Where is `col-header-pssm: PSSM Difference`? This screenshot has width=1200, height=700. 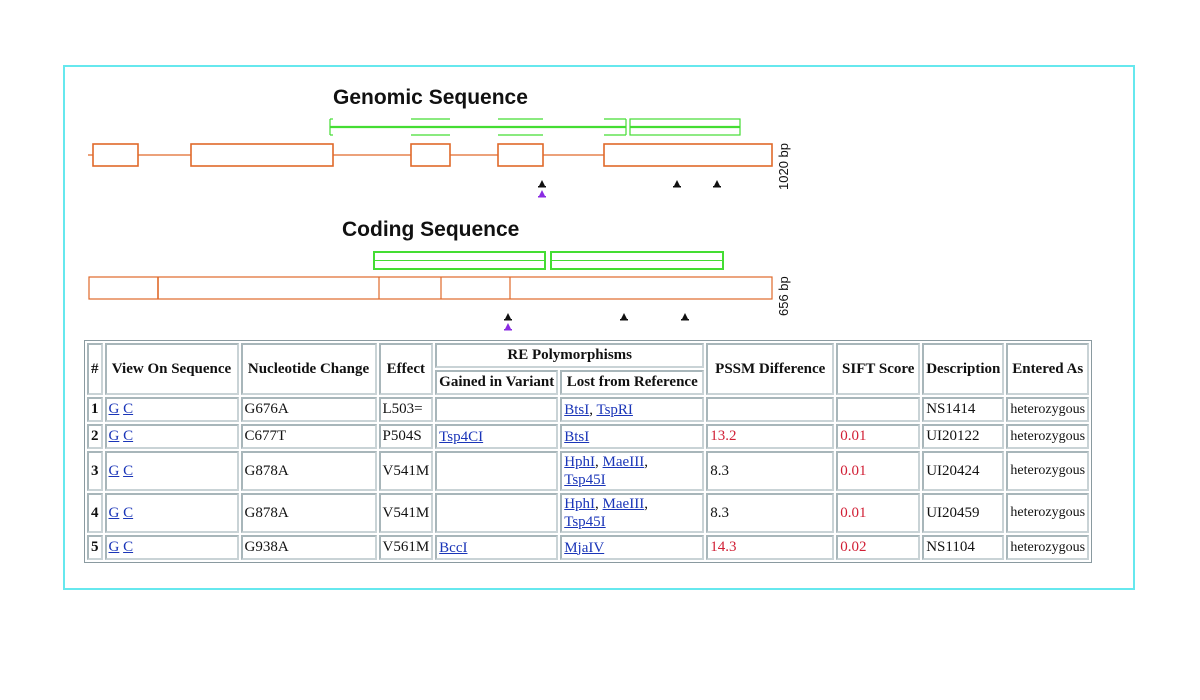
col-header-pssm: PSSM Difference is located at coordinates (770, 369).